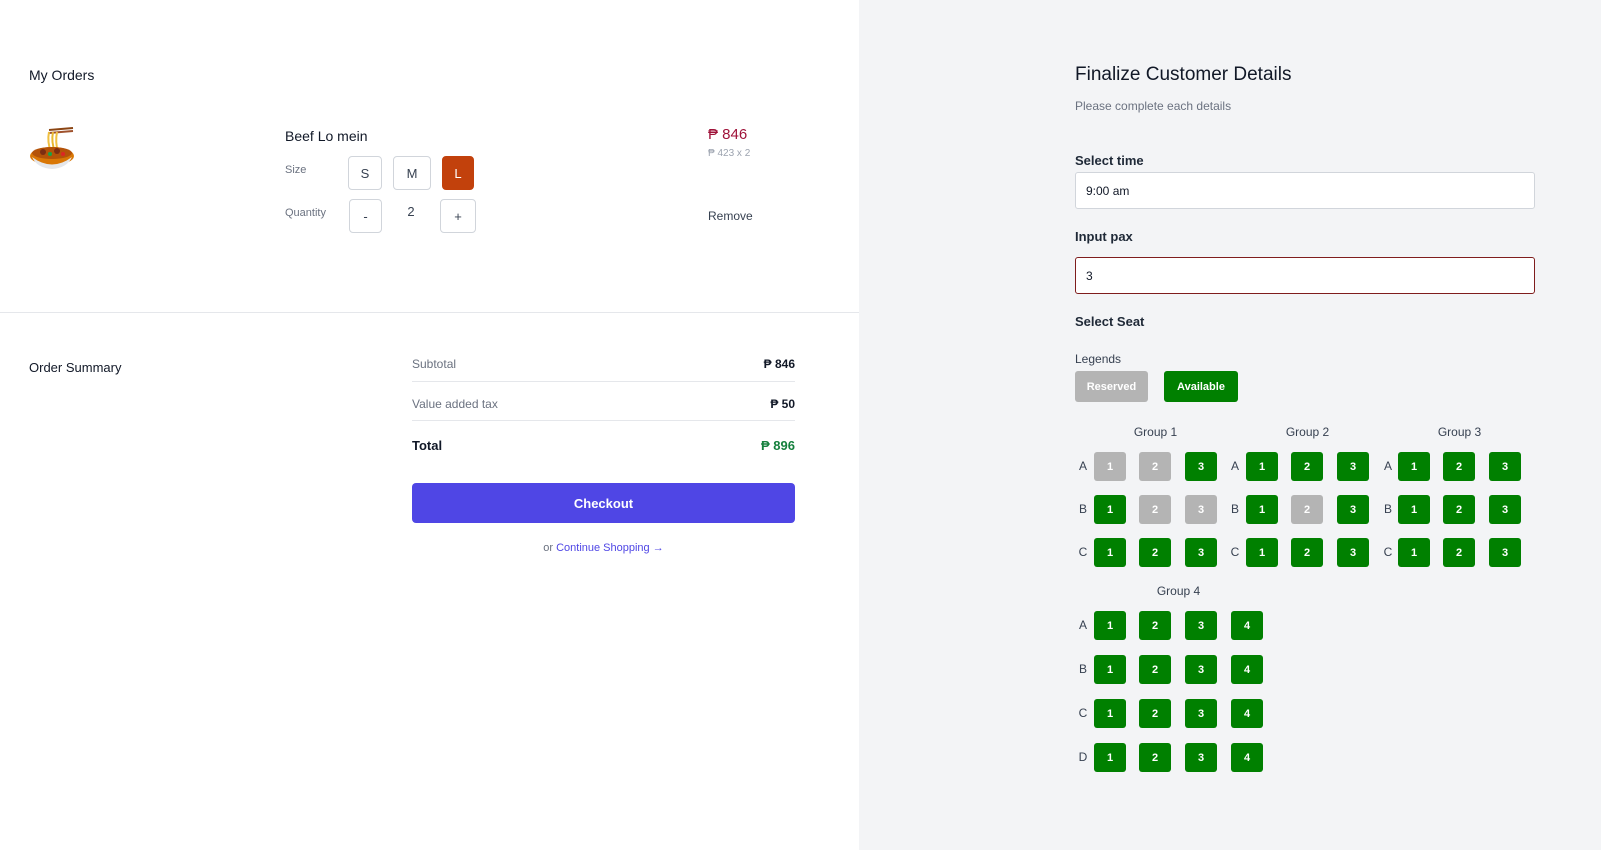 The image size is (1601, 850). What do you see at coordinates (326, 136) in the screenshot?
I see `item-name: Beef Lo mein` at bounding box center [326, 136].